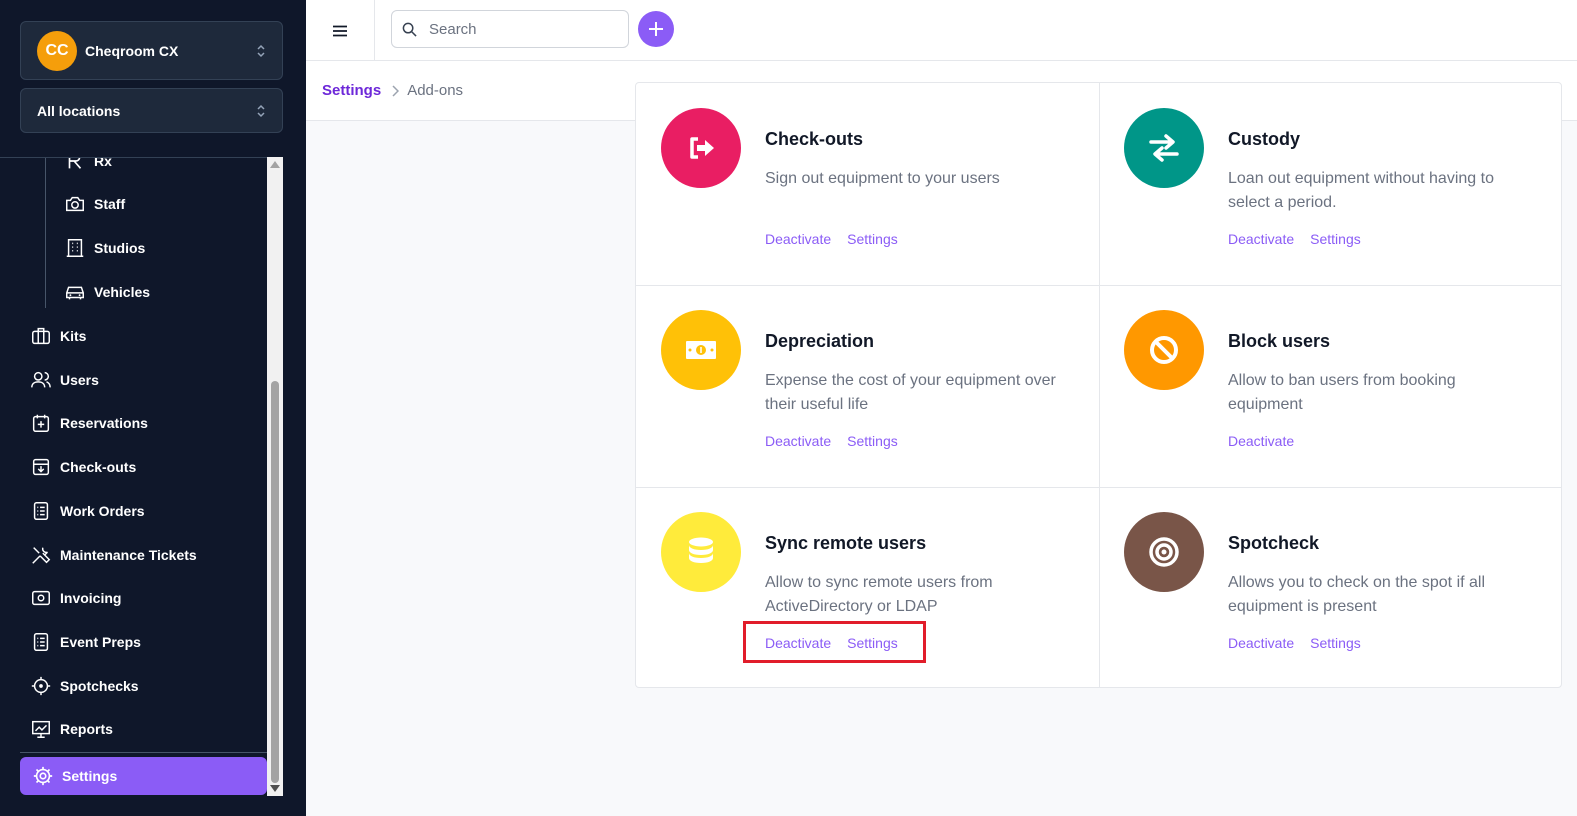 This screenshot has width=1577, height=816. Describe the element at coordinates (91, 598) in the screenshot. I see `sidebar-item-label: Invoicing` at that location.